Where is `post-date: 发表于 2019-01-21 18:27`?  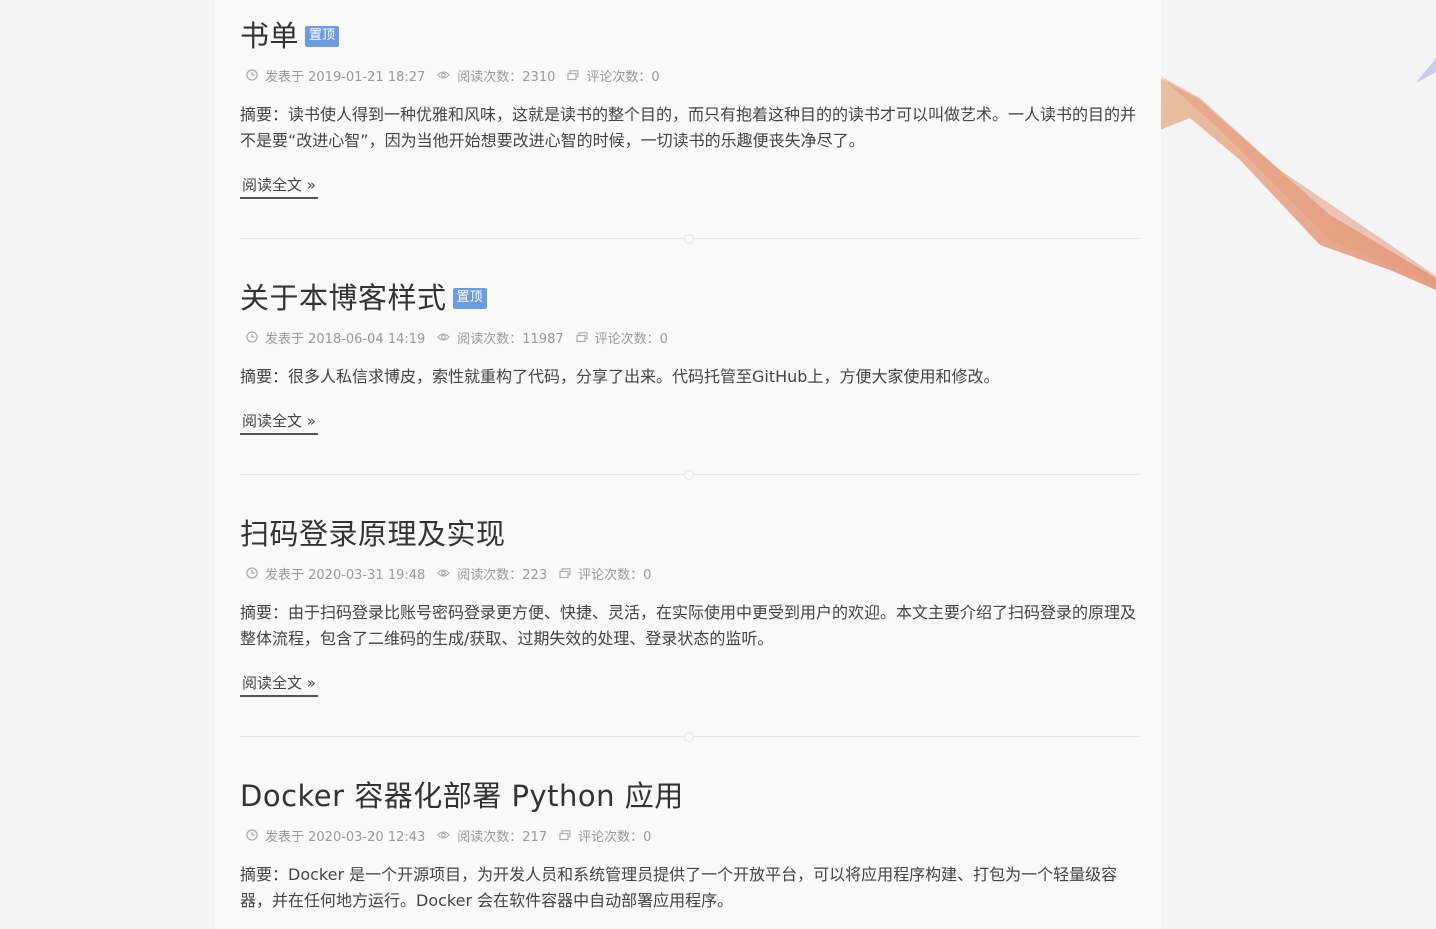 post-date: 发表于 2019-01-21 18:27 is located at coordinates (335, 75).